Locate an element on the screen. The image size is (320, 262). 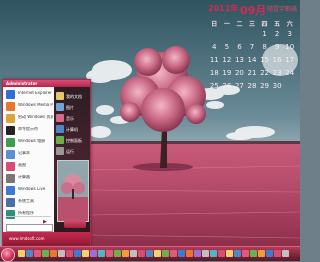
calendar-day: 4 is located at coordinates (214, 47).